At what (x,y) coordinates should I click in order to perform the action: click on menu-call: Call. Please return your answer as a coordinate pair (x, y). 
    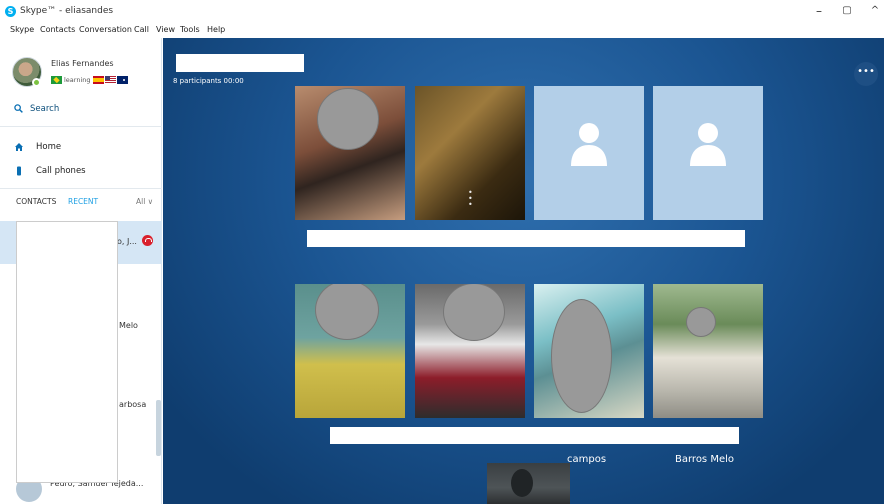
    Looking at the image, I should click on (141, 29).